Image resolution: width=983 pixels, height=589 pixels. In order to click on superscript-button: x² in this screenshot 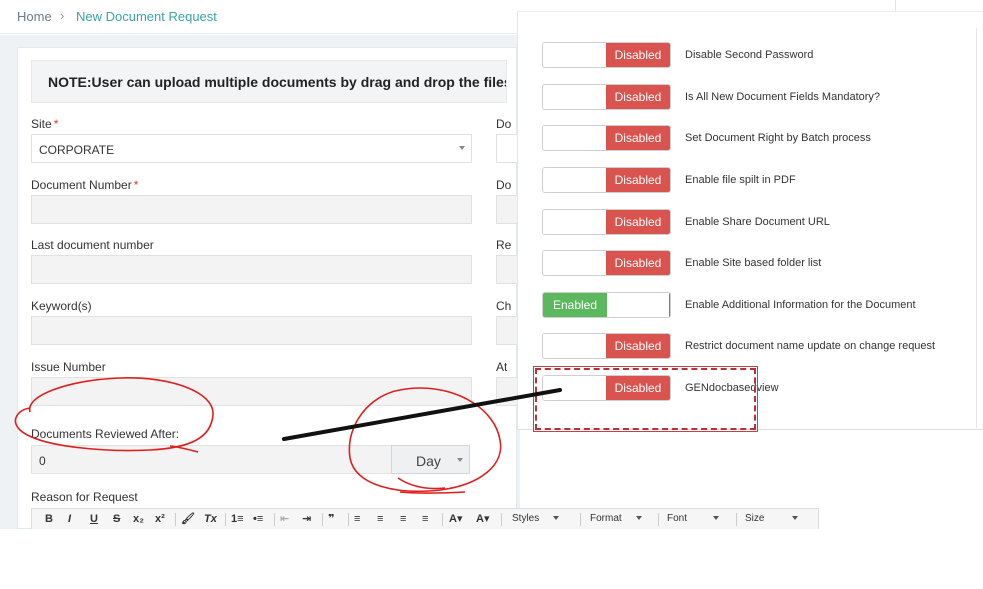, I will do `click(160, 519)`.